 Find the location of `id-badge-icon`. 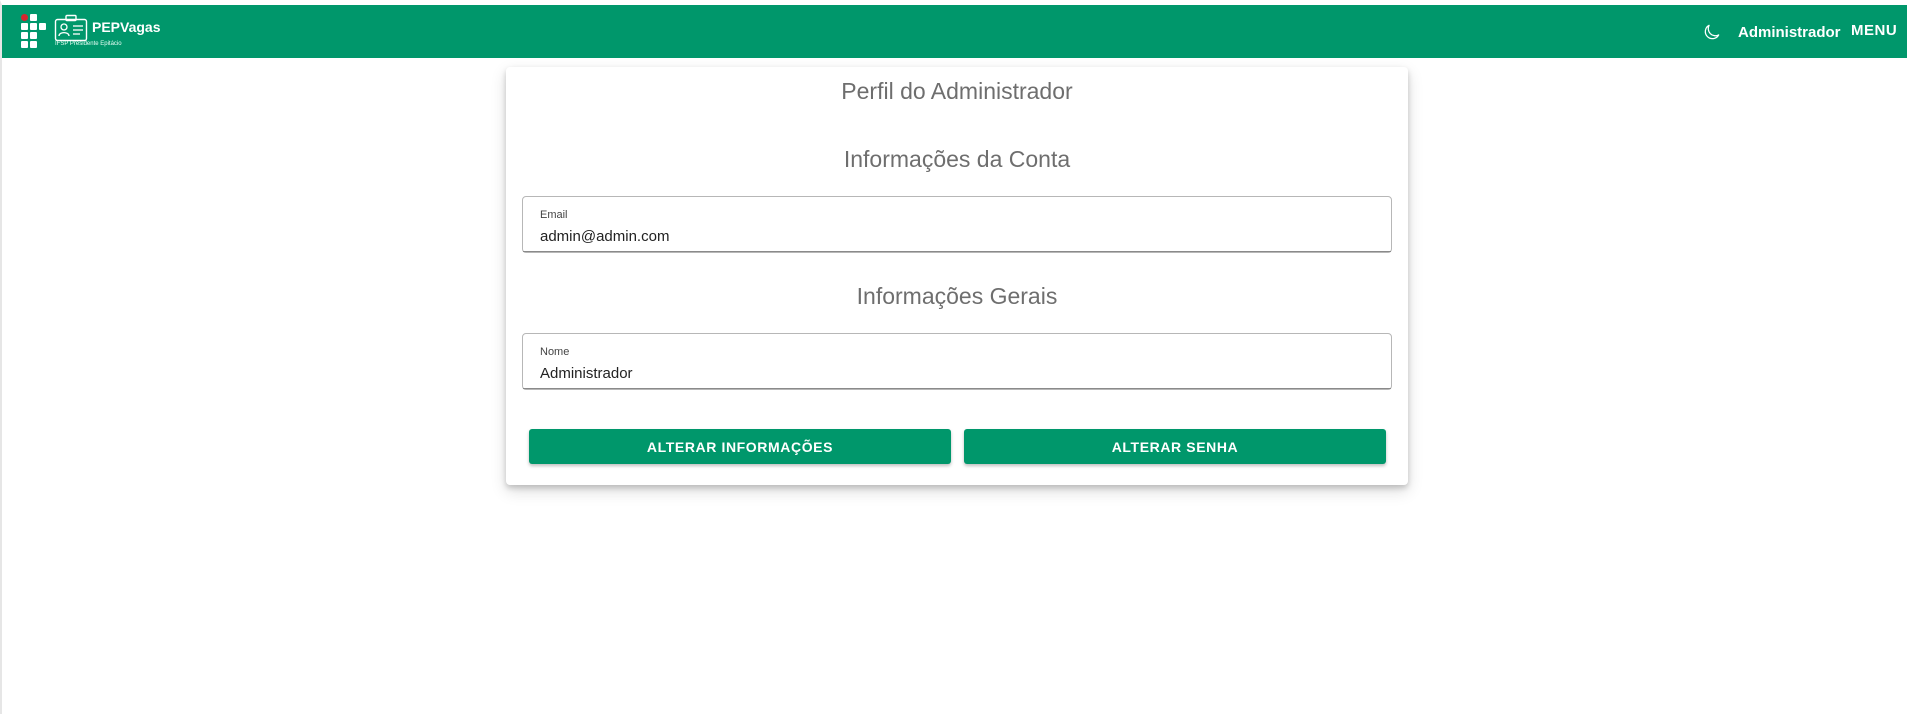

id-badge-icon is located at coordinates (71, 28).